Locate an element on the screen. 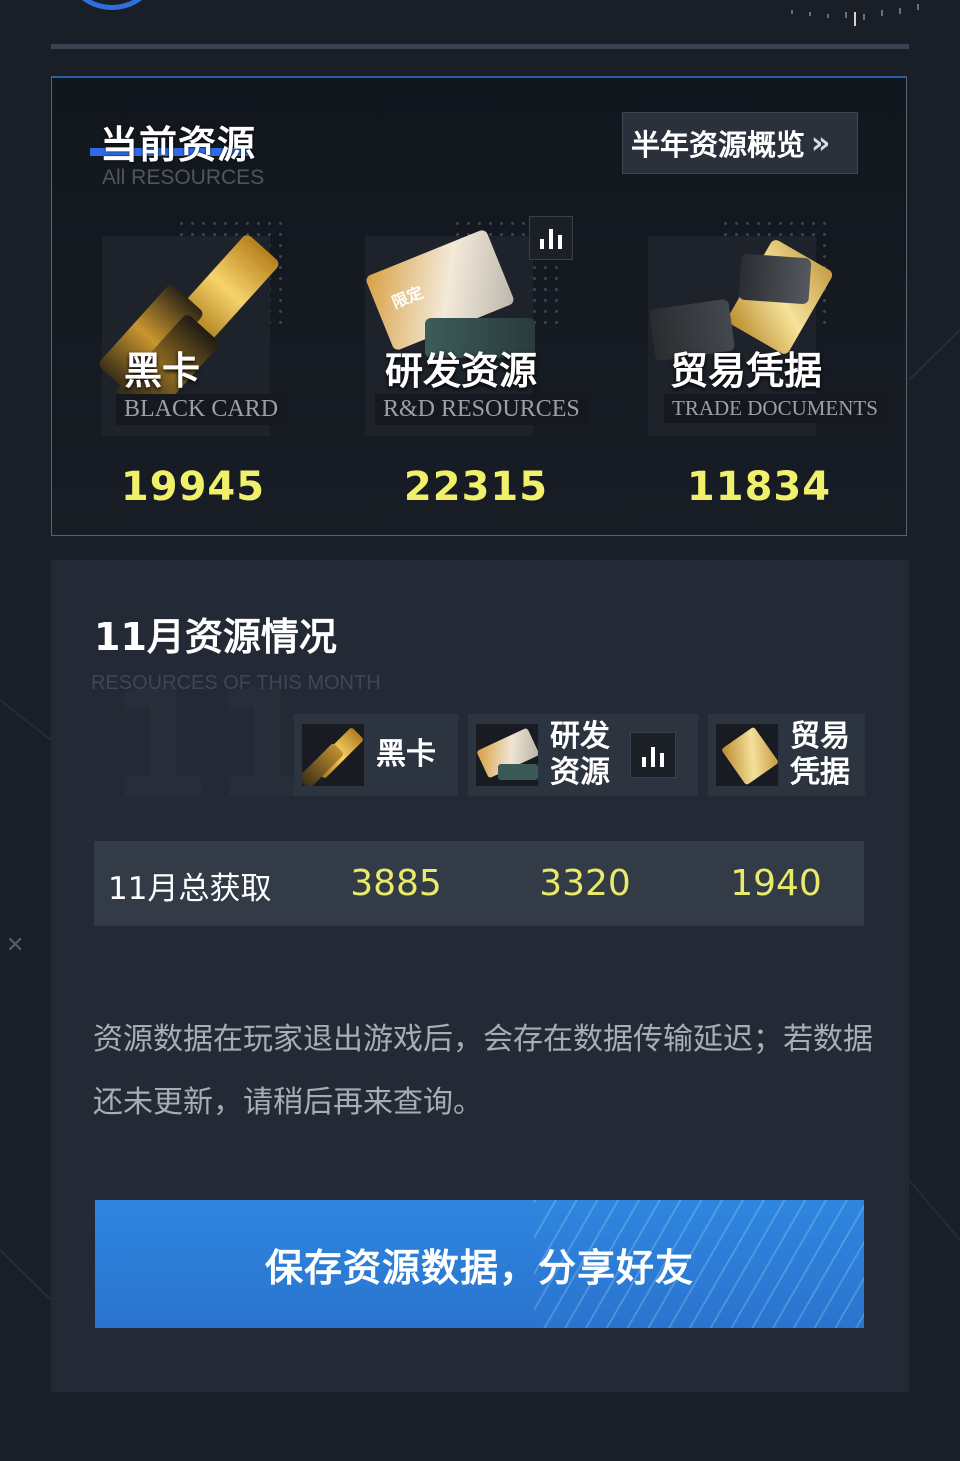 This screenshot has height=1461, width=960. overview-button-label: 半年资源概览 is located at coordinates (718, 145).